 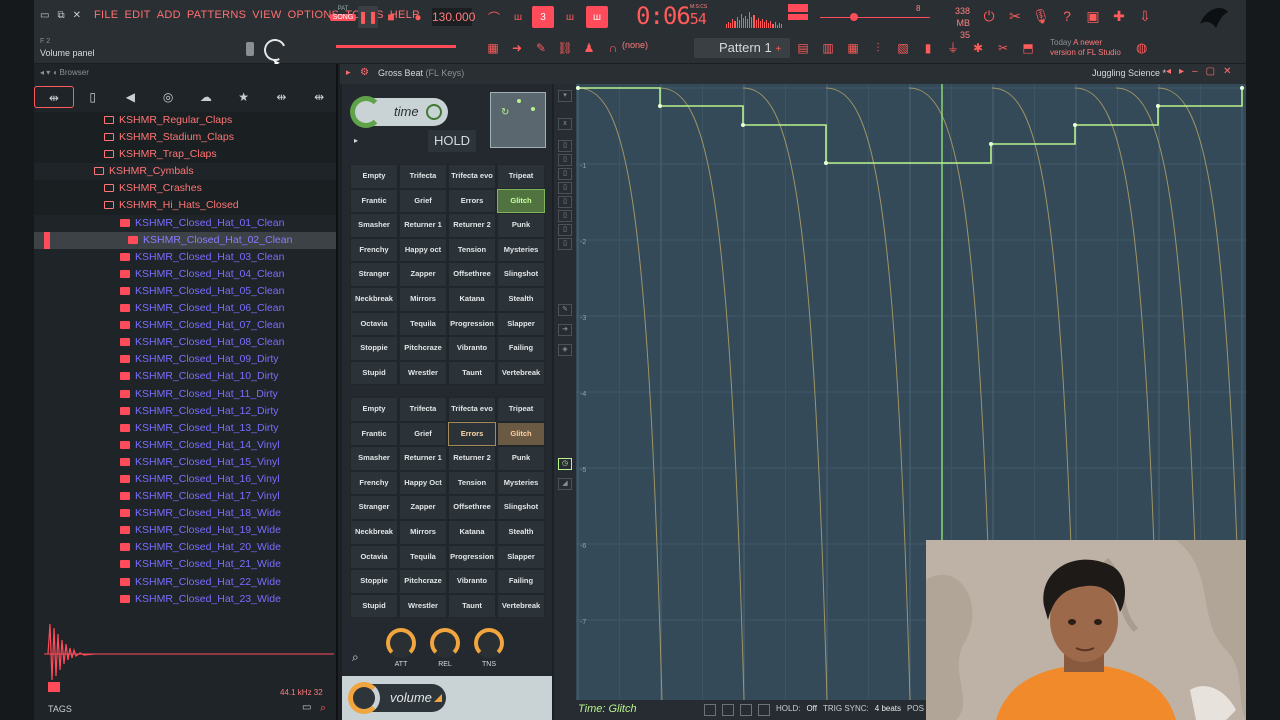 What do you see at coordinates (1227, 71) in the screenshot?
I see `plugin-close-icon: ✕` at bounding box center [1227, 71].